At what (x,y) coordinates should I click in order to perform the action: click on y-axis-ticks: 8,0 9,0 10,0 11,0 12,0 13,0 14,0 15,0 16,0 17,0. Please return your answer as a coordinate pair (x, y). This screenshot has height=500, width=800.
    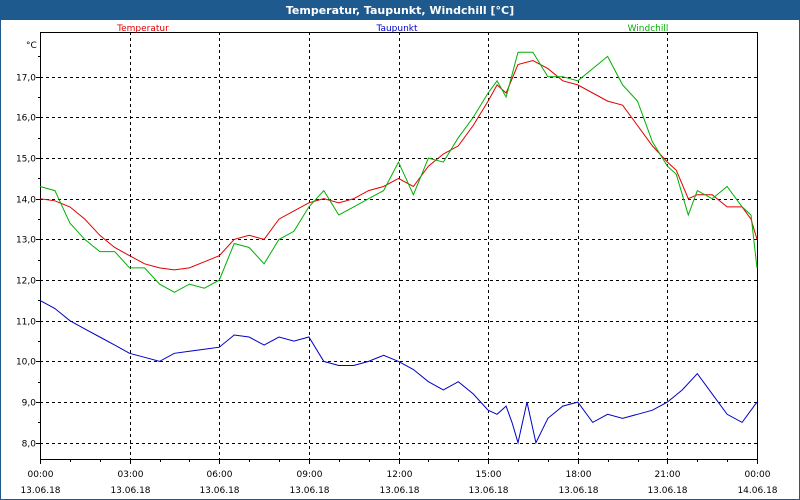
    Looking at the image, I should click on (28, 253).